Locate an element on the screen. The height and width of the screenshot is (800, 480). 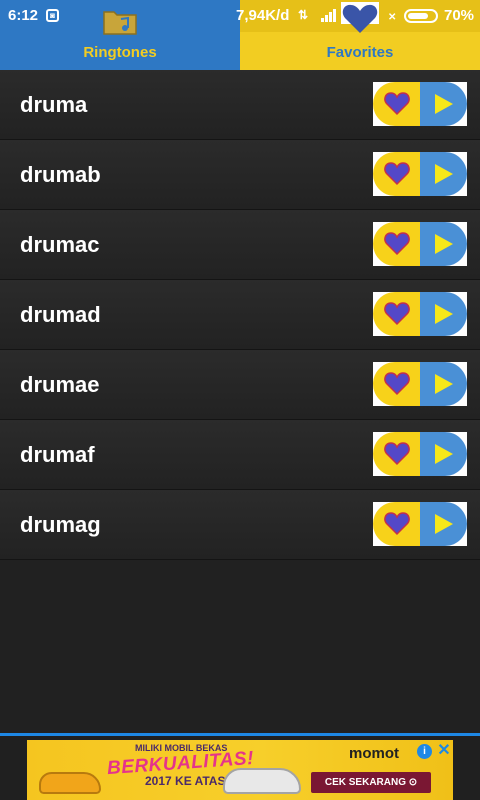
list-item: drumab is located at coordinates (240, 175).